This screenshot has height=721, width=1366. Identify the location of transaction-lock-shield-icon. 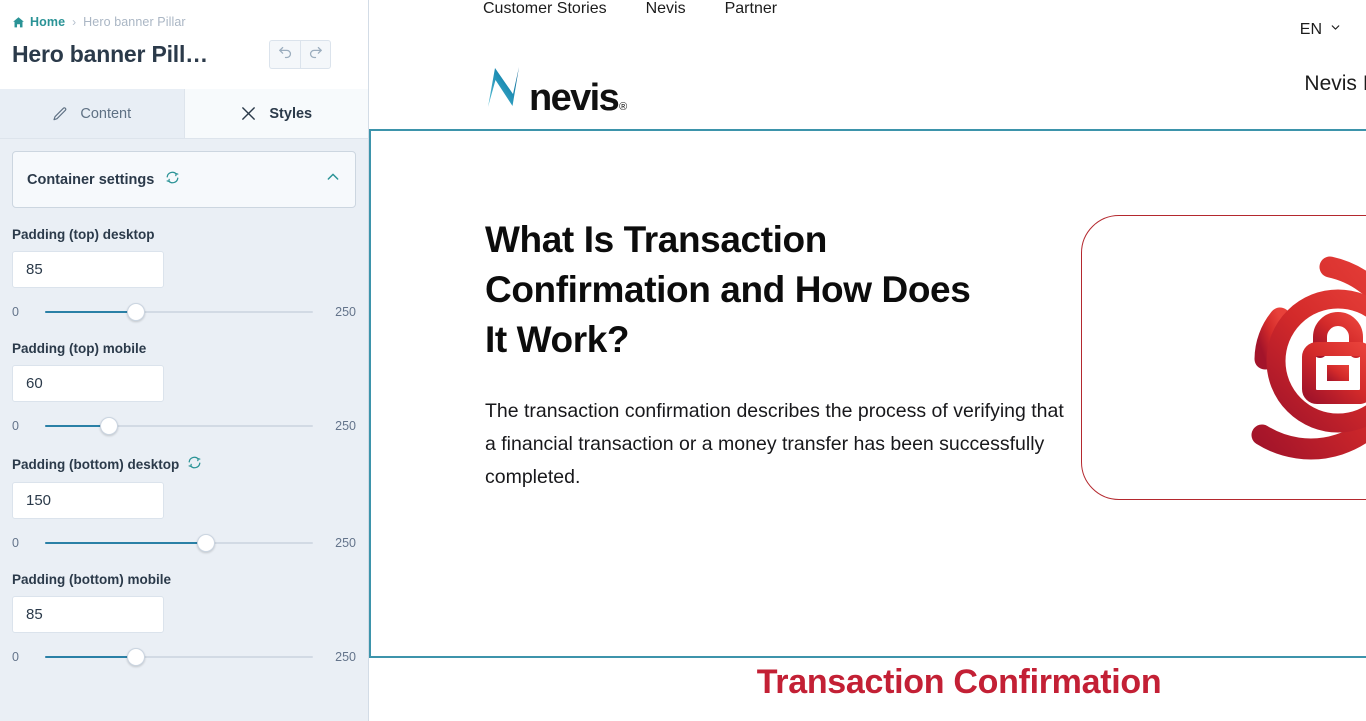
(1286, 359).